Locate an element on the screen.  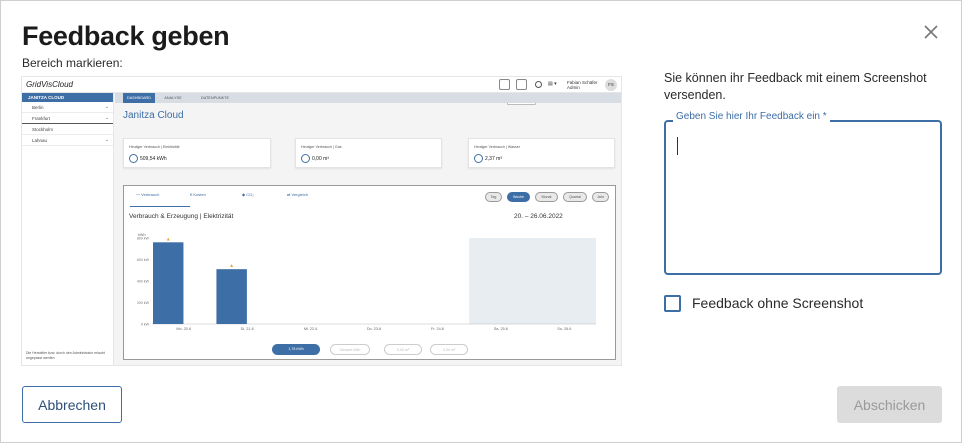
preview-avatar: FS is located at coordinates (611, 85).